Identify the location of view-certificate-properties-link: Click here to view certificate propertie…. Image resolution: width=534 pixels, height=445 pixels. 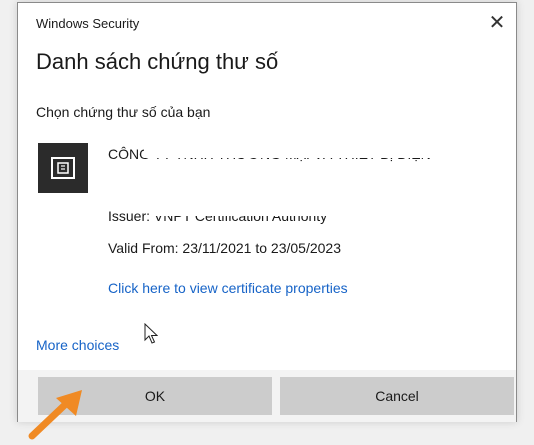
(228, 288).